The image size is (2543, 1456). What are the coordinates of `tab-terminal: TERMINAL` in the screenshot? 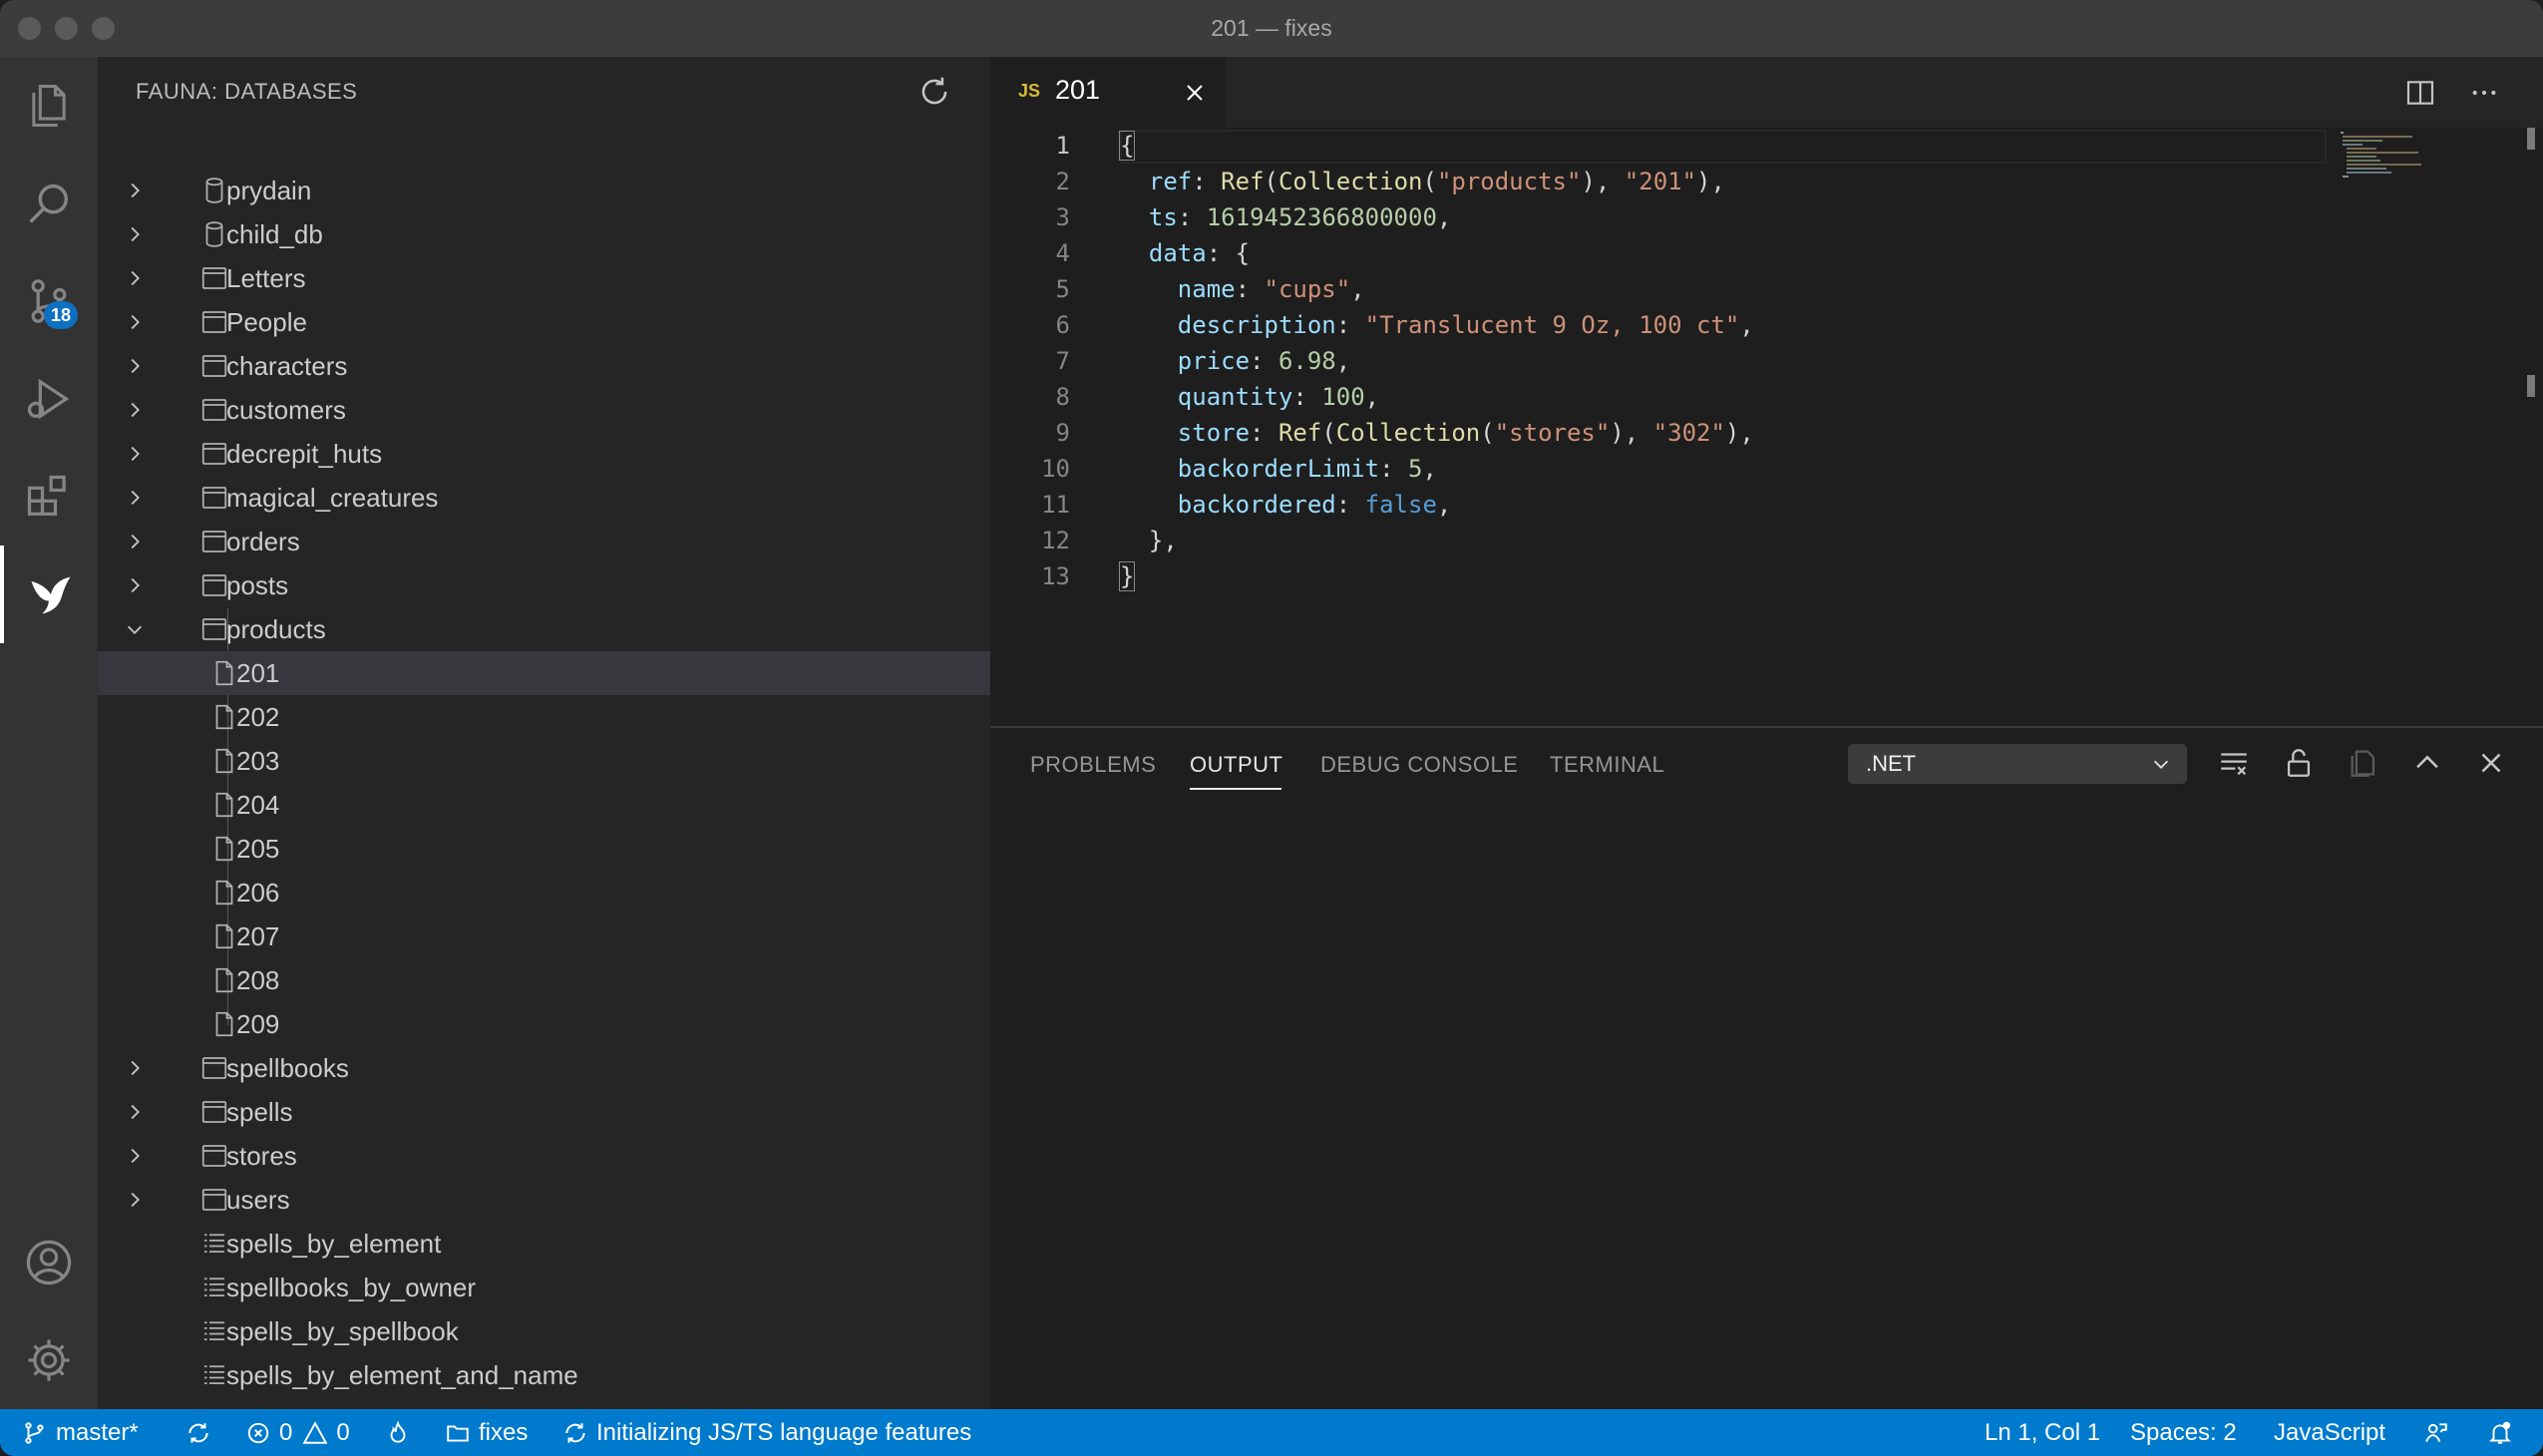 It's located at (1607, 765).